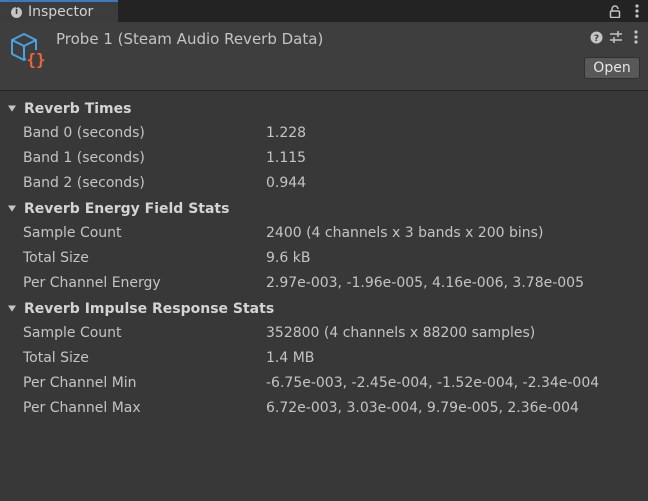  What do you see at coordinates (84, 183) in the screenshot?
I see `property-label: Band 2 (seconds)` at bounding box center [84, 183].